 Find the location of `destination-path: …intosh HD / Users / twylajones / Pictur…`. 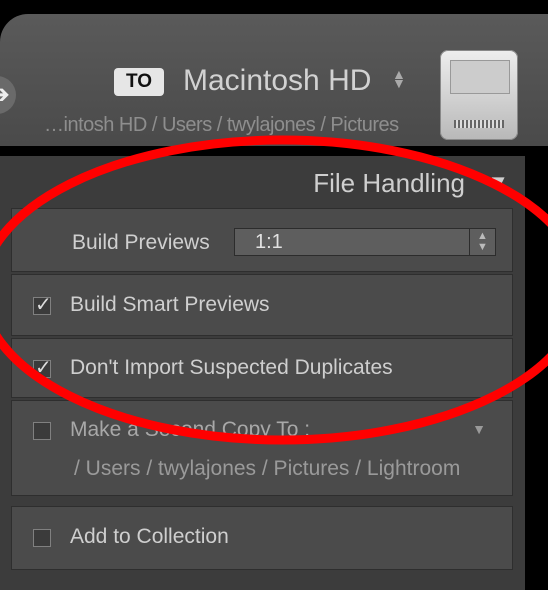

destination-path: …intosh HD / Users / twylajones / Pictur… is located at coordinates (221, 125).